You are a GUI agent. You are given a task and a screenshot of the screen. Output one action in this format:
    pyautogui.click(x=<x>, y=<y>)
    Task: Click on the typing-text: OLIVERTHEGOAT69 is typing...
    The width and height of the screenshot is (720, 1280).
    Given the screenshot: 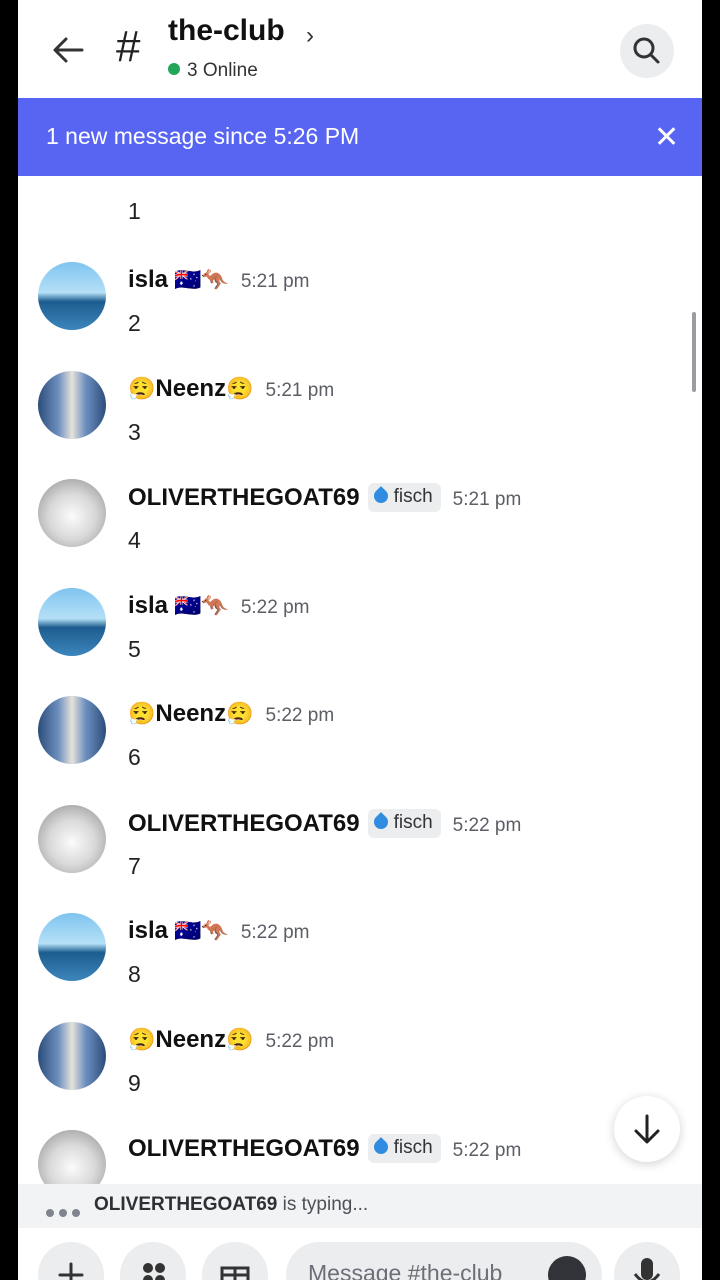 What is the action you would take?
    pyautogui.click(x=231, y=1205)
    